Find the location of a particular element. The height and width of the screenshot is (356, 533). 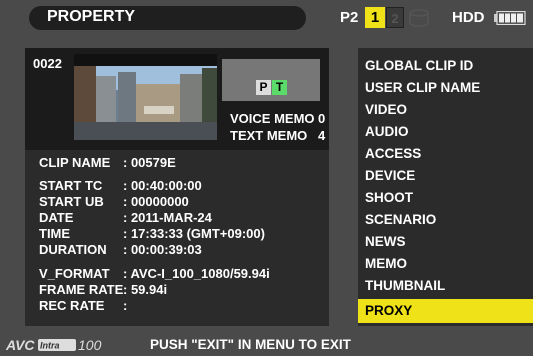

info-label: DURATION is located at coordinates (73, 249).